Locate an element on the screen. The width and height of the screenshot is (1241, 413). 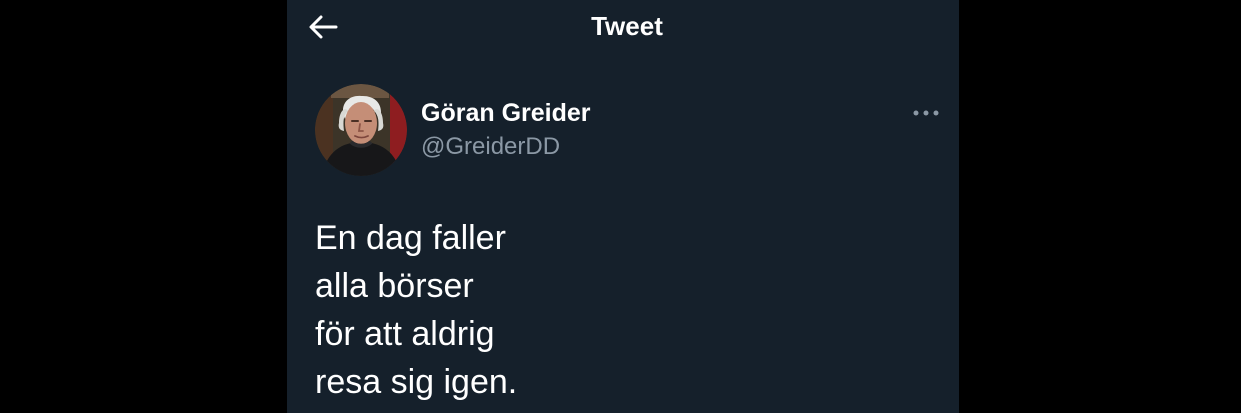
tweet-text-line: En dag faller is located at coordinates (410, 238).